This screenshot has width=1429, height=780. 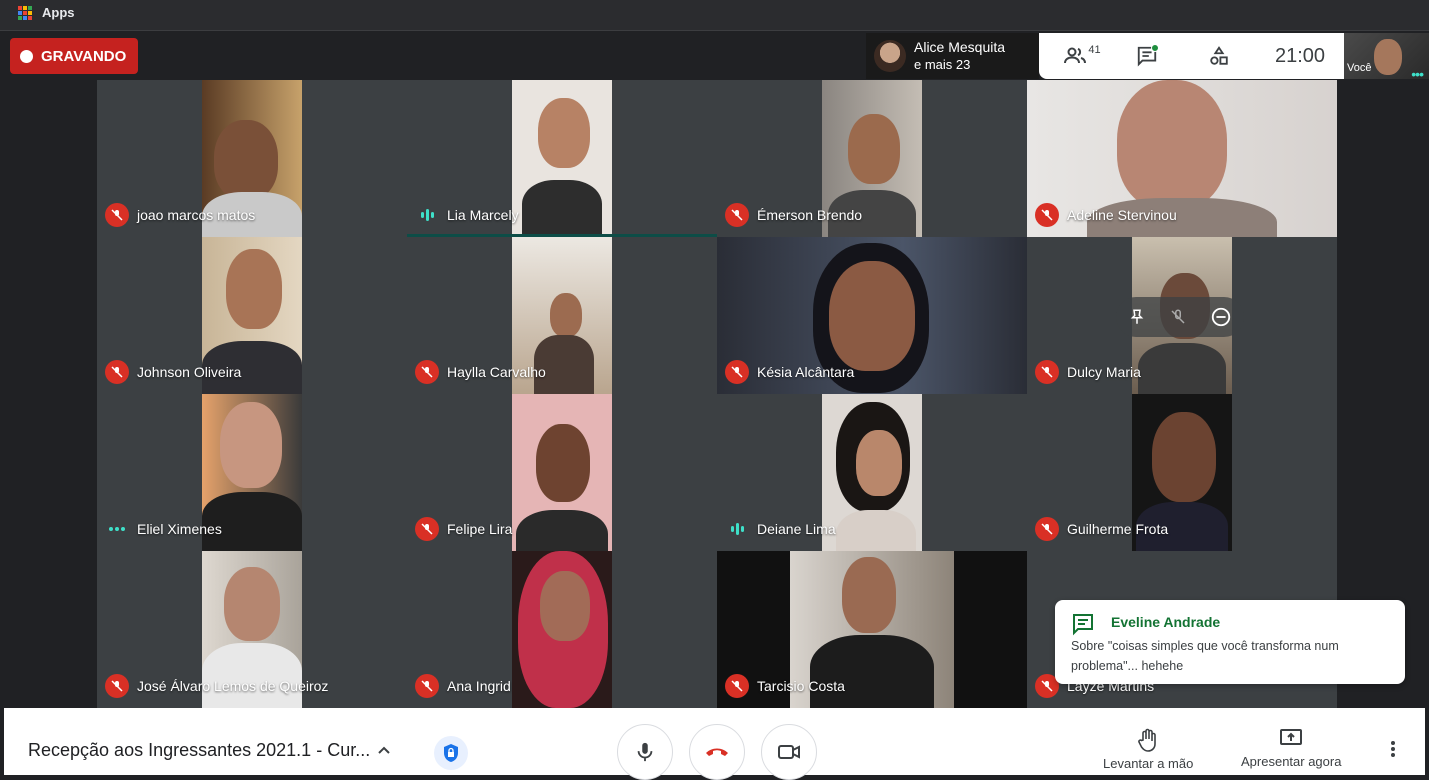 I want to click on participant-tile: Tarcisio Costa, so click(x=872, y=629).